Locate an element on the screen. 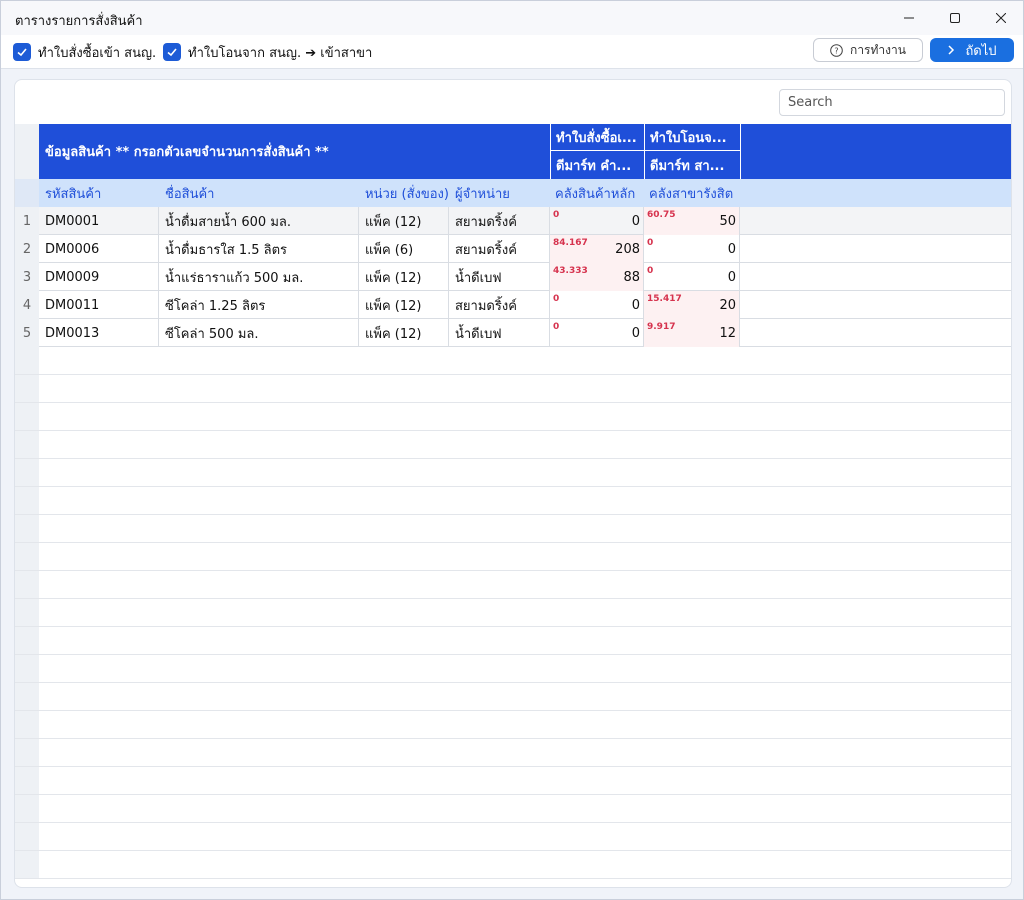 The height and width of the screenshot is (900, 1024). howto-label: การทำงาน is located at coordinates (878, 49).